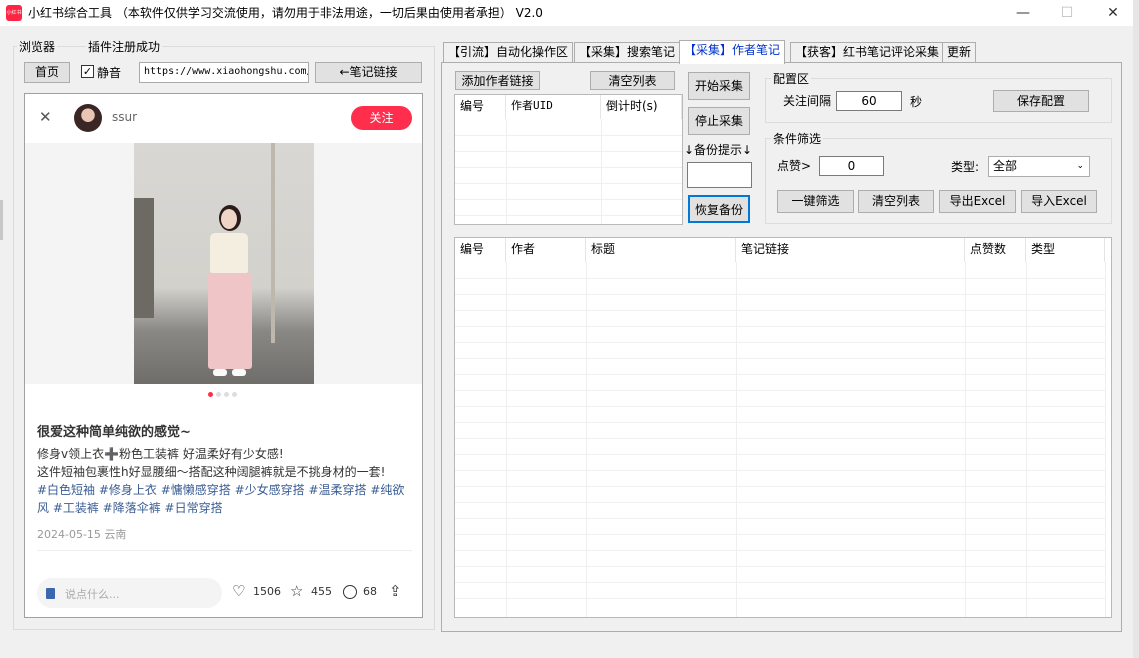 Image resolution: width=1139 pixels, height=658 pixels. I want to click on tab-comment-collection: 【获客】红书笔记评论采集, so click(867, 52).